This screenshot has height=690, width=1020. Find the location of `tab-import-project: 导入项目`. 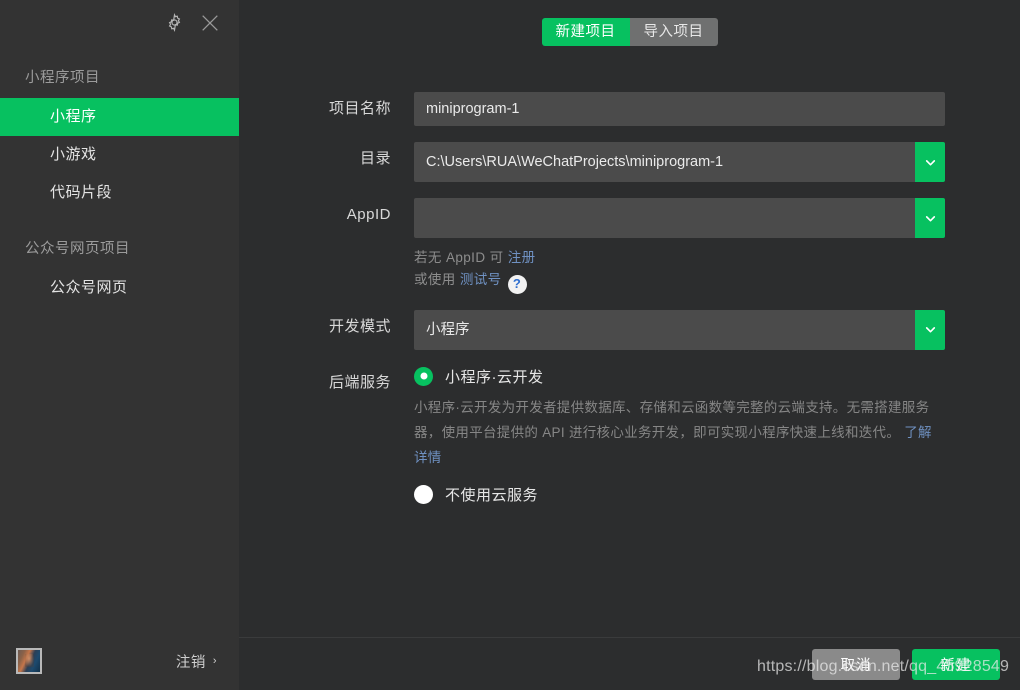

tab-import-project: 导入项目 is located at coordinates (673, 32).